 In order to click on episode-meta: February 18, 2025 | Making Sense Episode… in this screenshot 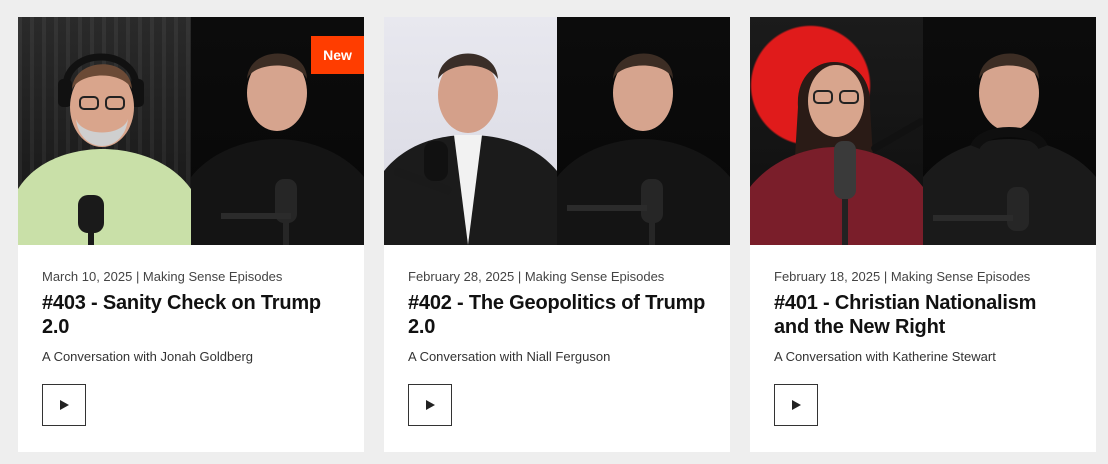, I will do `click(902, 276)`.